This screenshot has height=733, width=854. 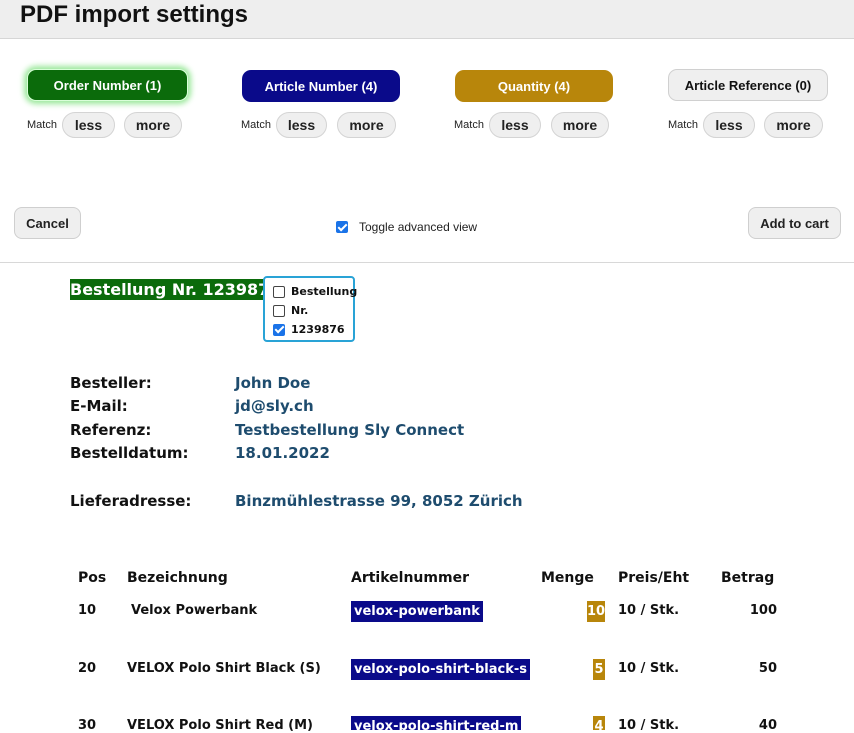 I want to click on chip-quantity: Quantity (4), so click(x=534, y=86).